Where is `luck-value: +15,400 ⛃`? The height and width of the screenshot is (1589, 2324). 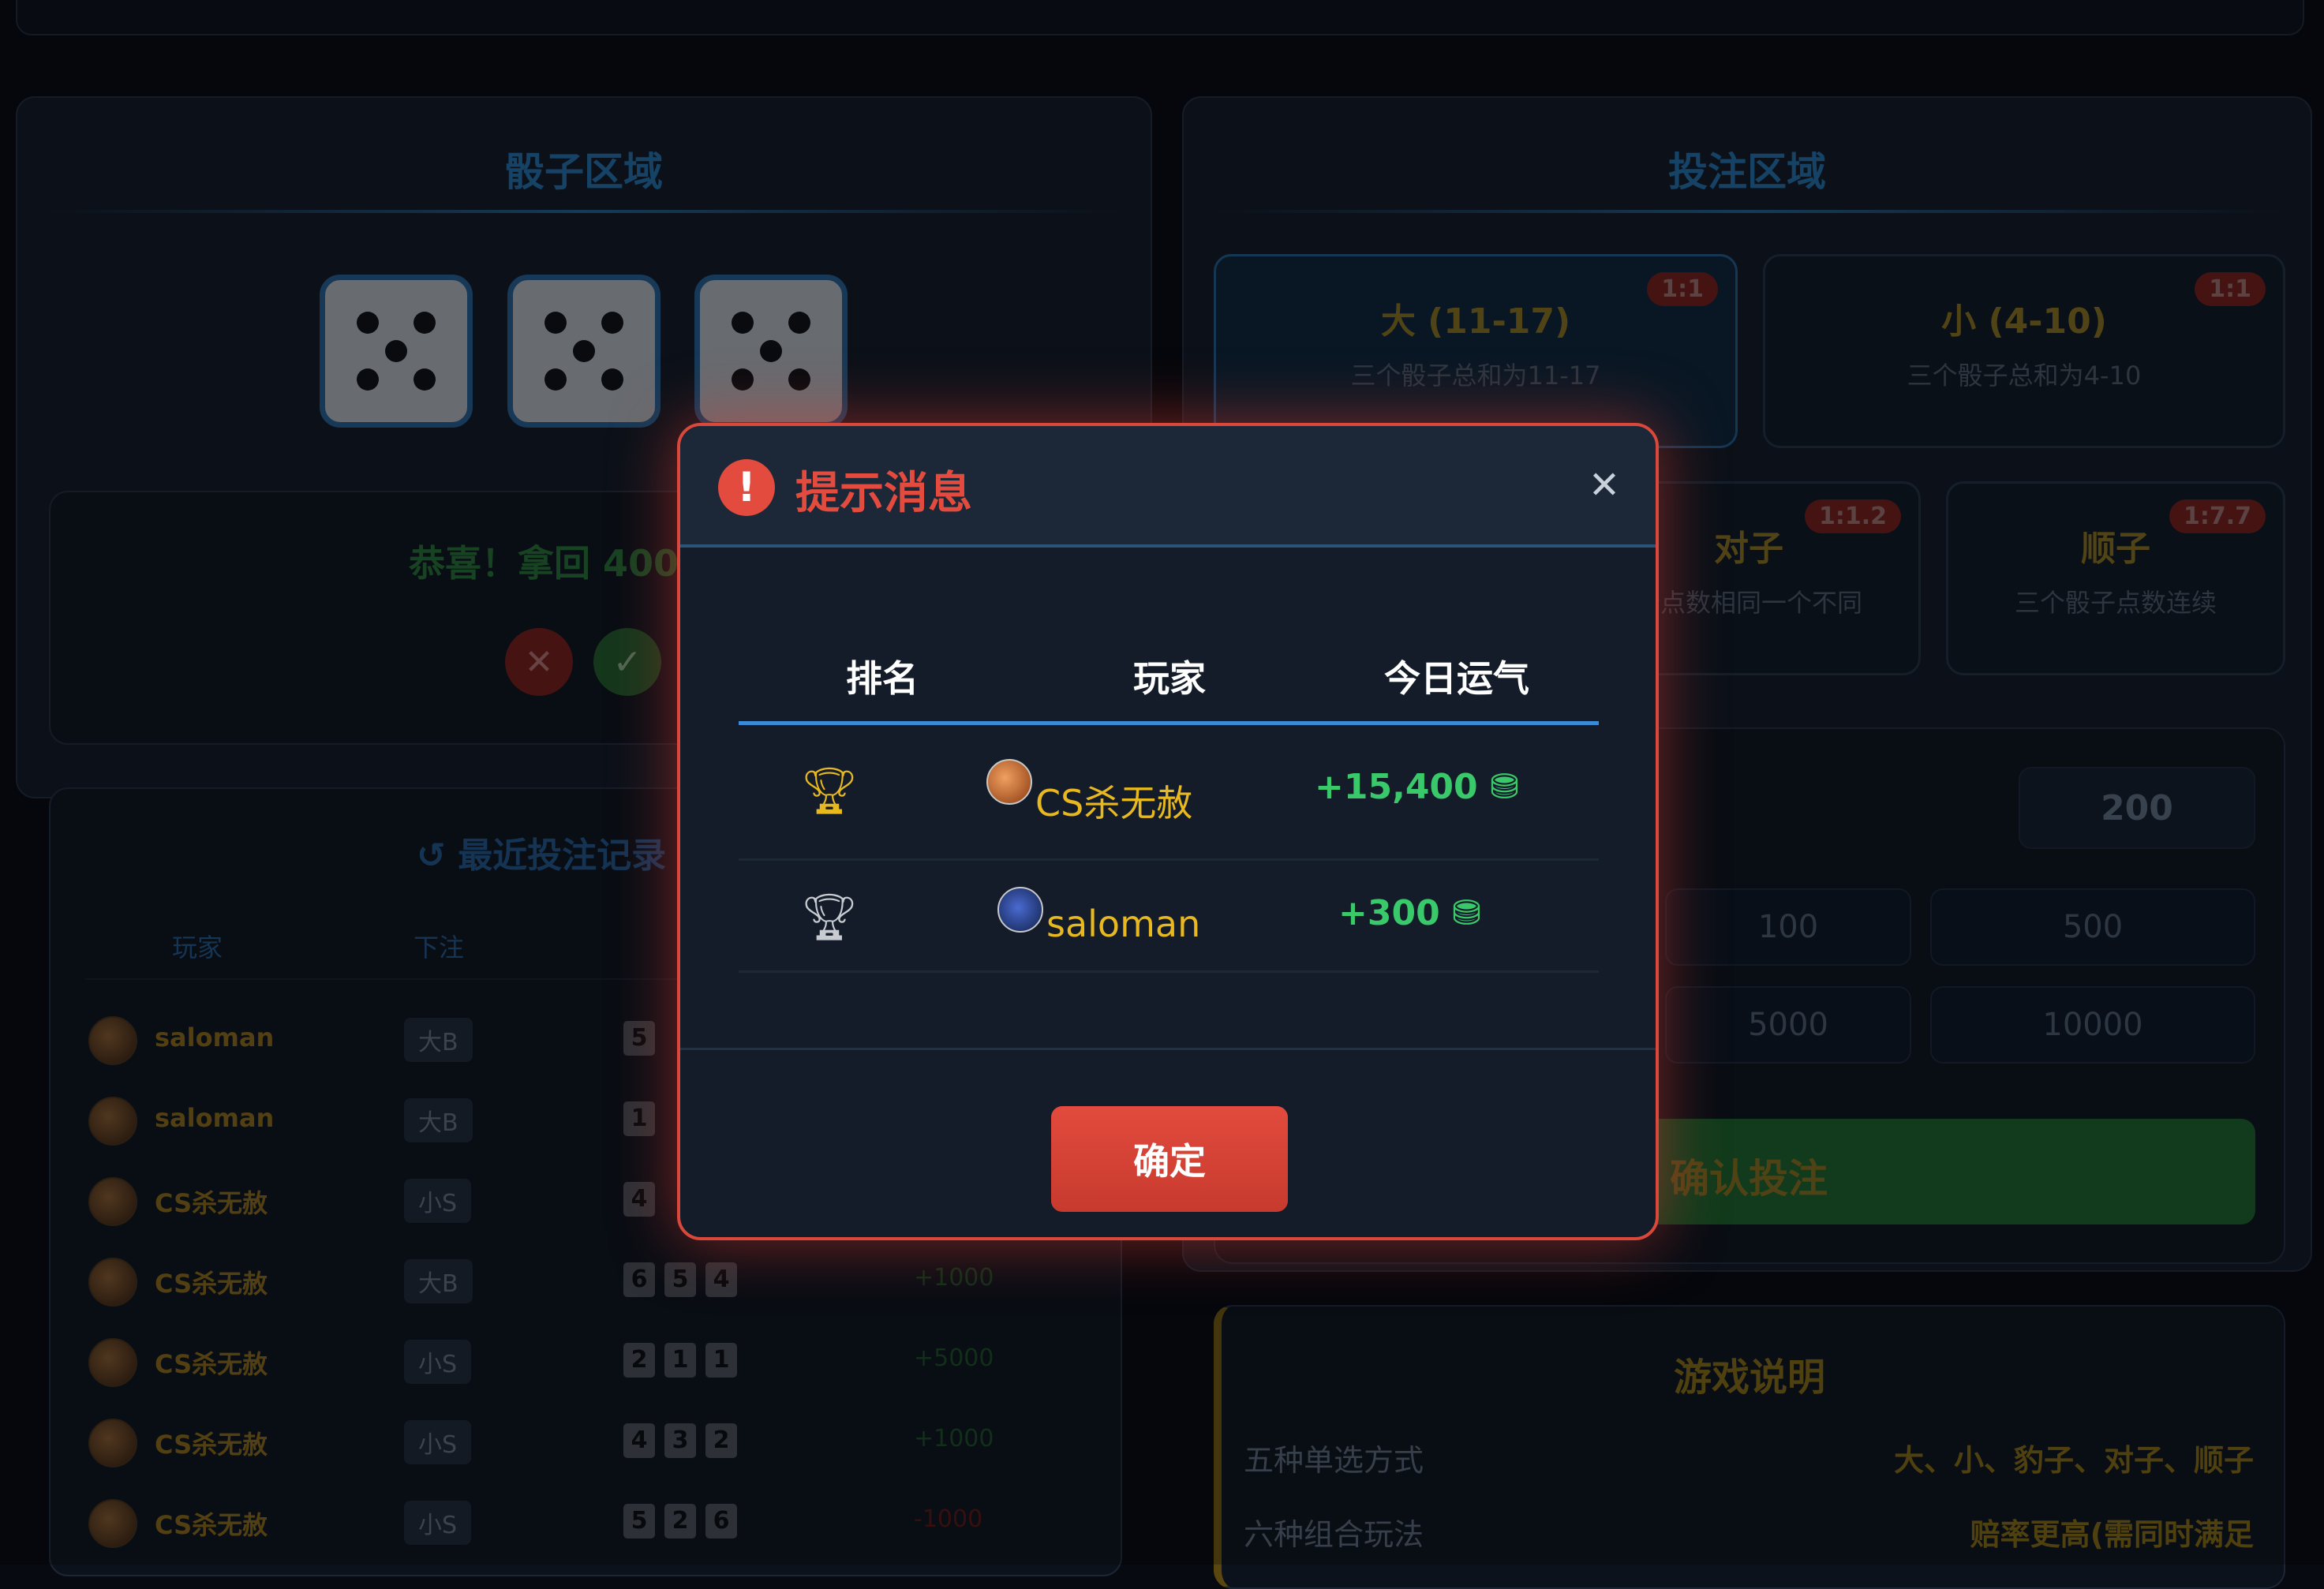
luck-value: +15,400 ⛃ is located at coordinates (1417, 787).